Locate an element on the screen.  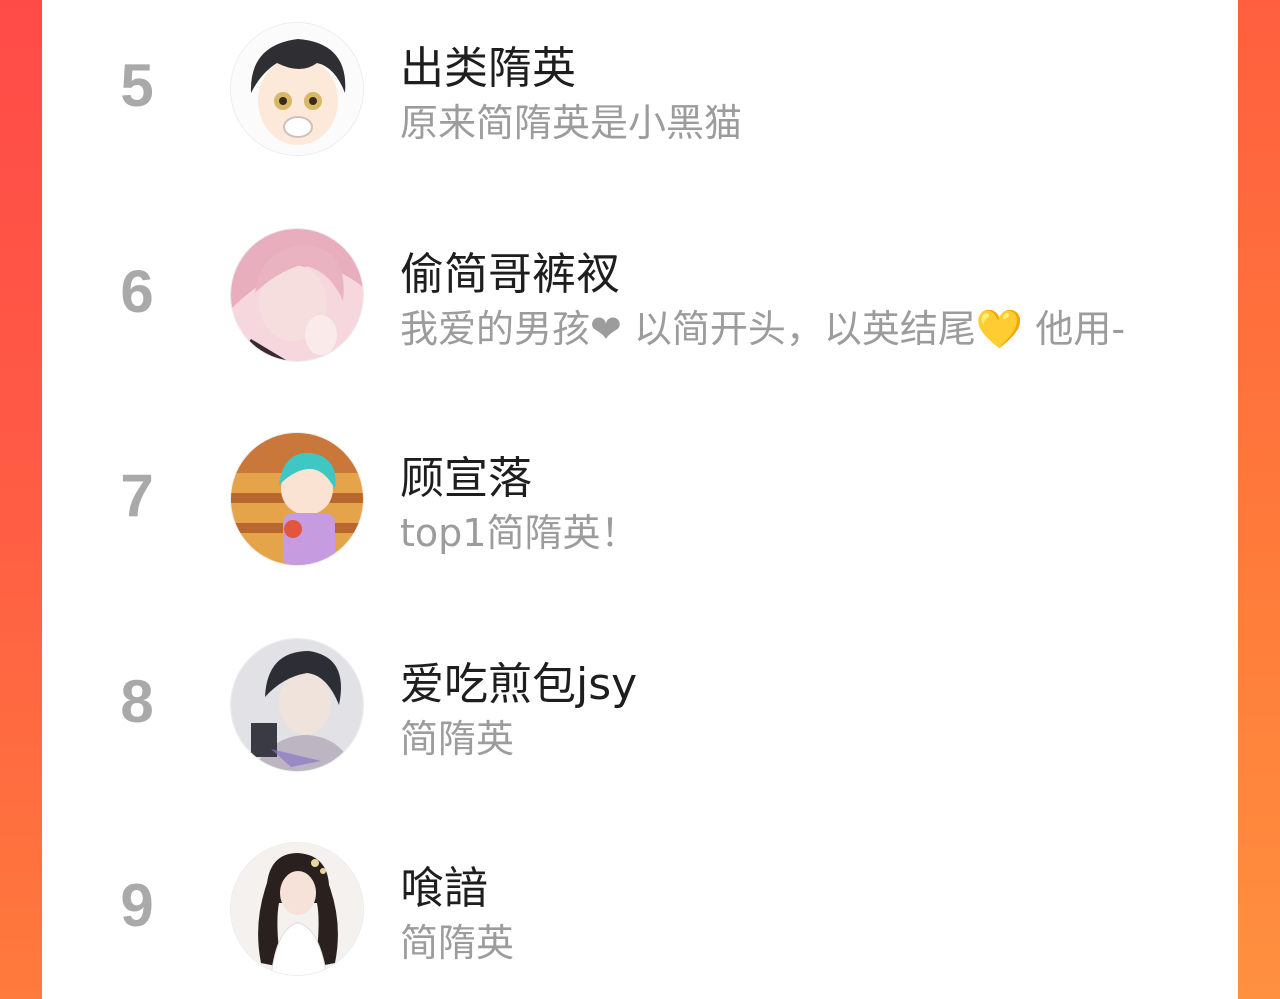
user-name: 爱吃煎包jsy is located at coordinates (518, 685).